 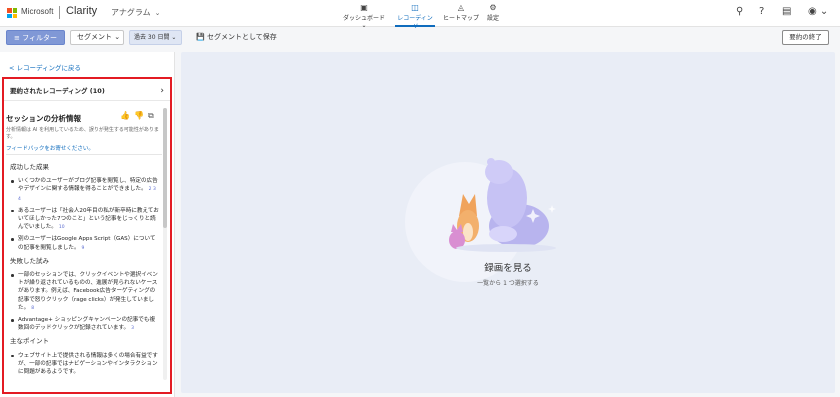 What do you see at coordinates (241, 37) in the screenshot?
I see `save-segment-label: セグメントとして保存` at bounding box center [241, 37].